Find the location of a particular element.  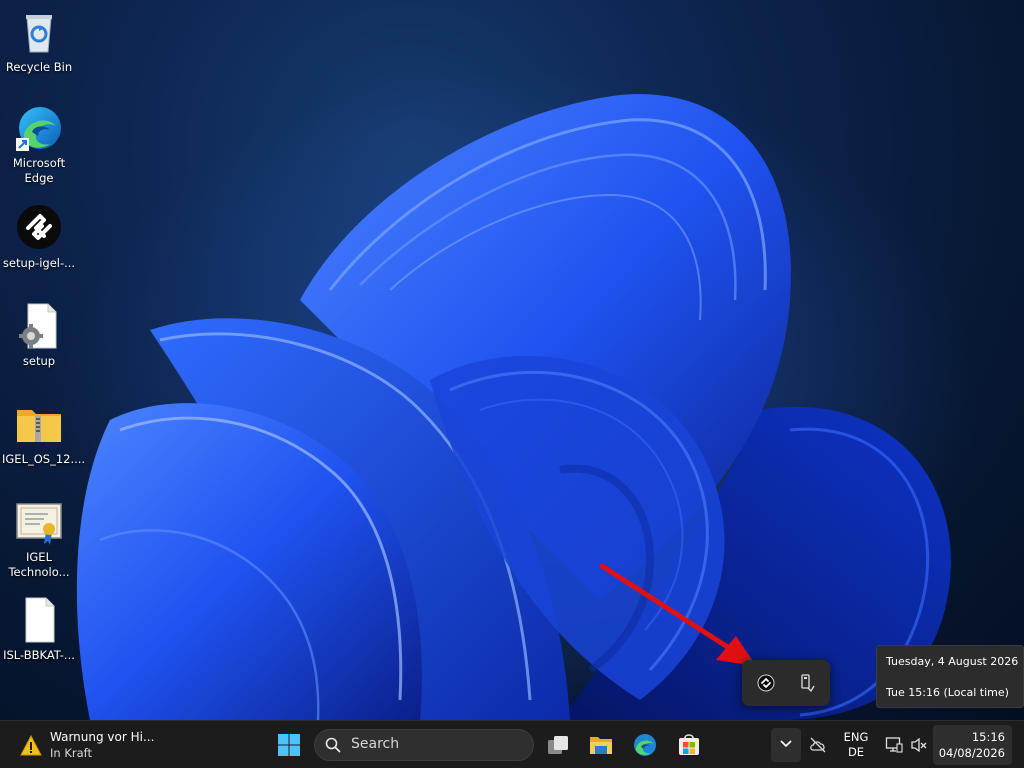

file-explorer-button is located at coordinates (601, 745).